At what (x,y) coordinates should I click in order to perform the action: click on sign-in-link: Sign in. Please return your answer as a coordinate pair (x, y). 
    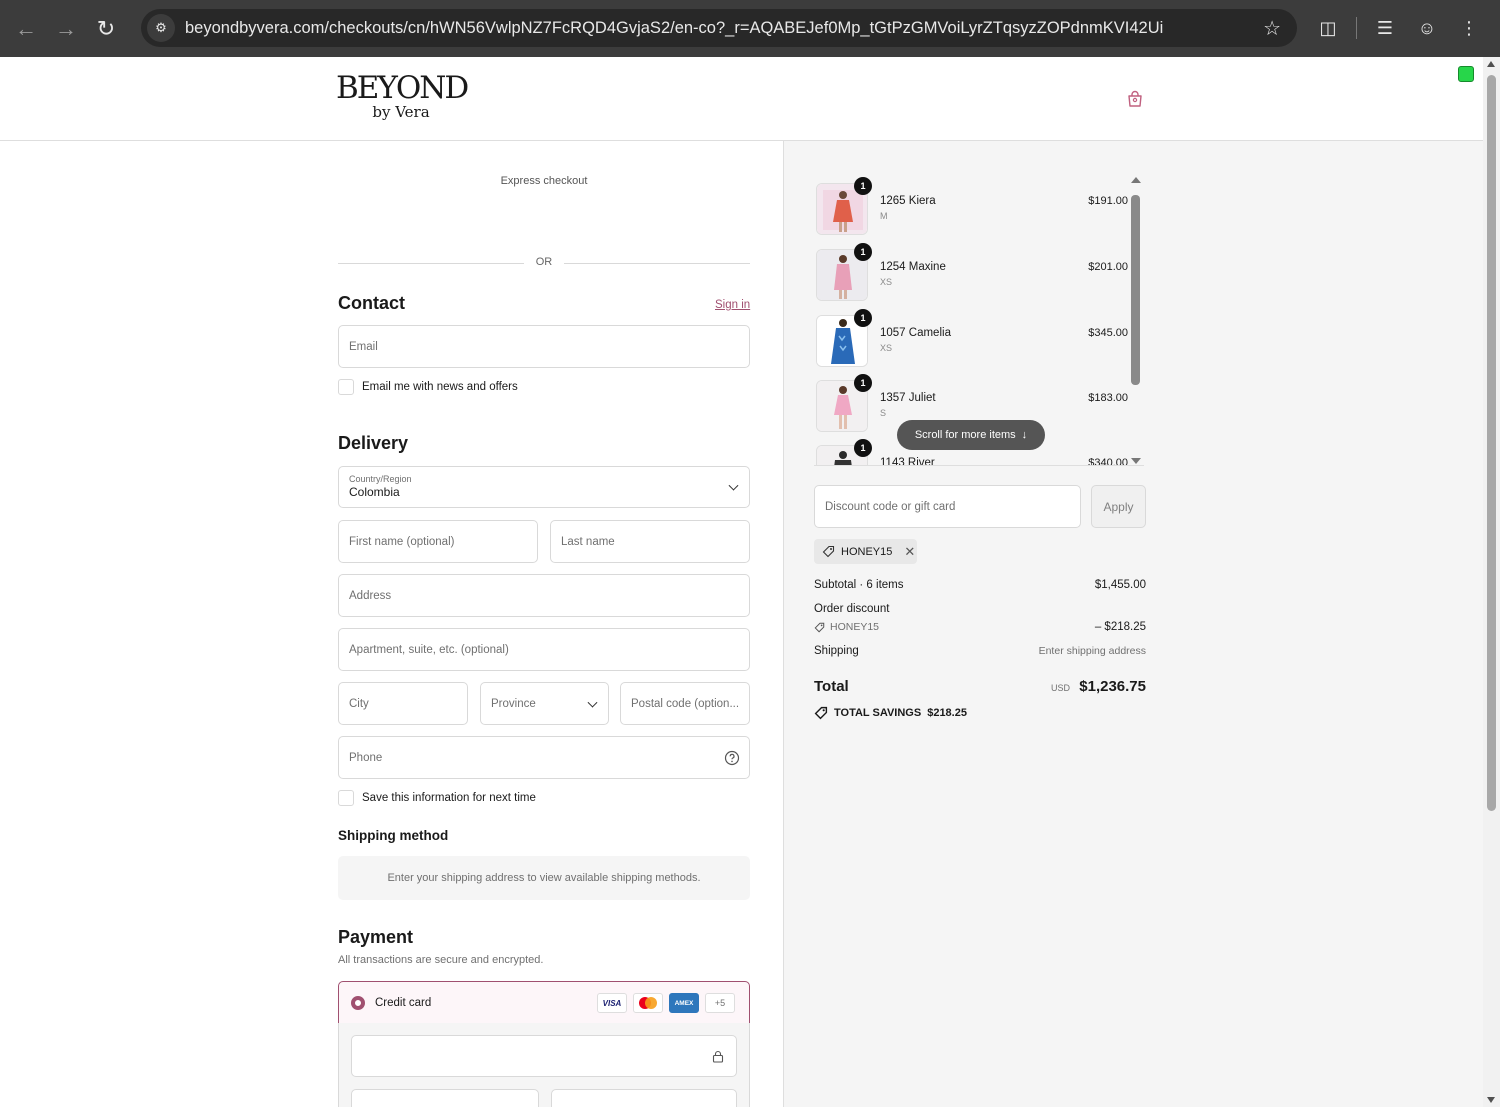
    Looking at the image, I should click on (732, 305).